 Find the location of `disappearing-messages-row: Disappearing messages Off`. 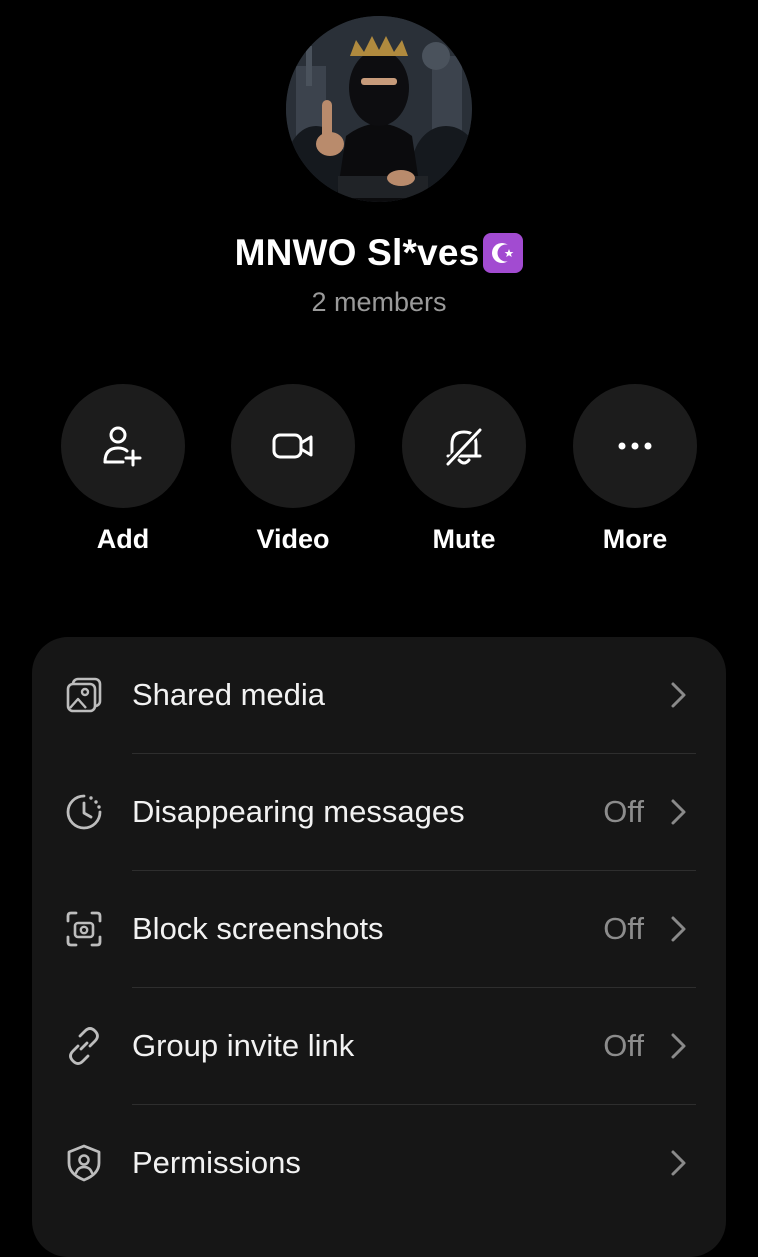

disappearing-messages-row: Disappearing messages Off is located at coordinates (379, 812).